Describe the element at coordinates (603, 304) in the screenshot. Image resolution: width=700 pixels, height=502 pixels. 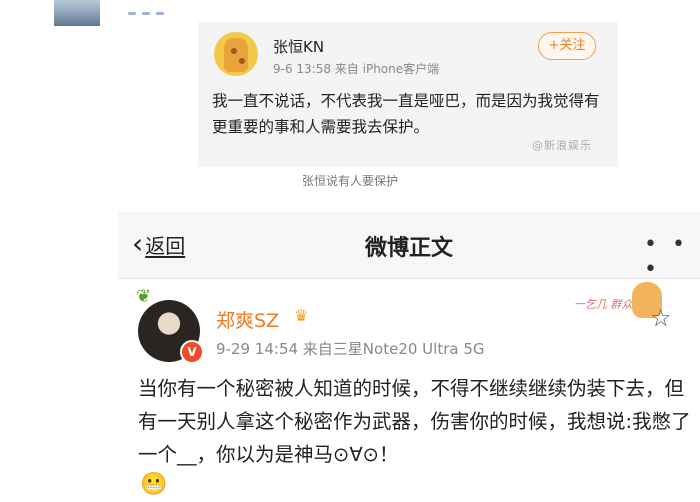
I see `decoration-text: 一乞几 群众` at that location.